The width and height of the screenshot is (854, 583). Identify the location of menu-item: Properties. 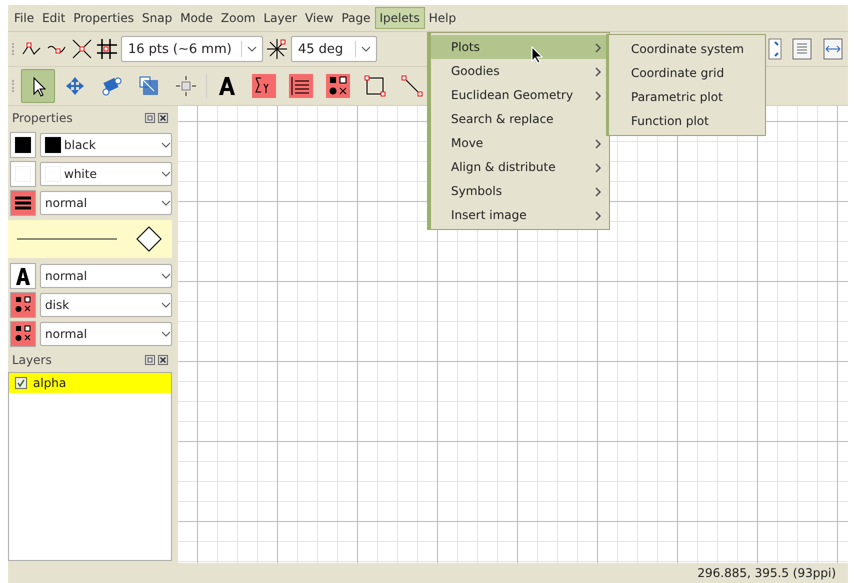
(103, 18).